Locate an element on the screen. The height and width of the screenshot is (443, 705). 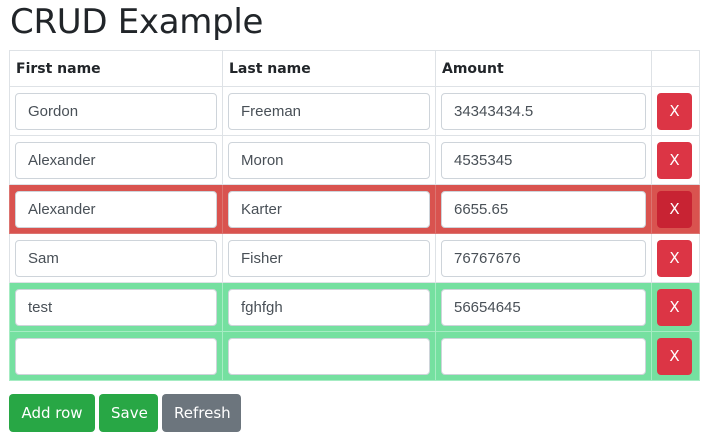
table-actions: Add row Save Refresh is located at coordinates (125, 413).